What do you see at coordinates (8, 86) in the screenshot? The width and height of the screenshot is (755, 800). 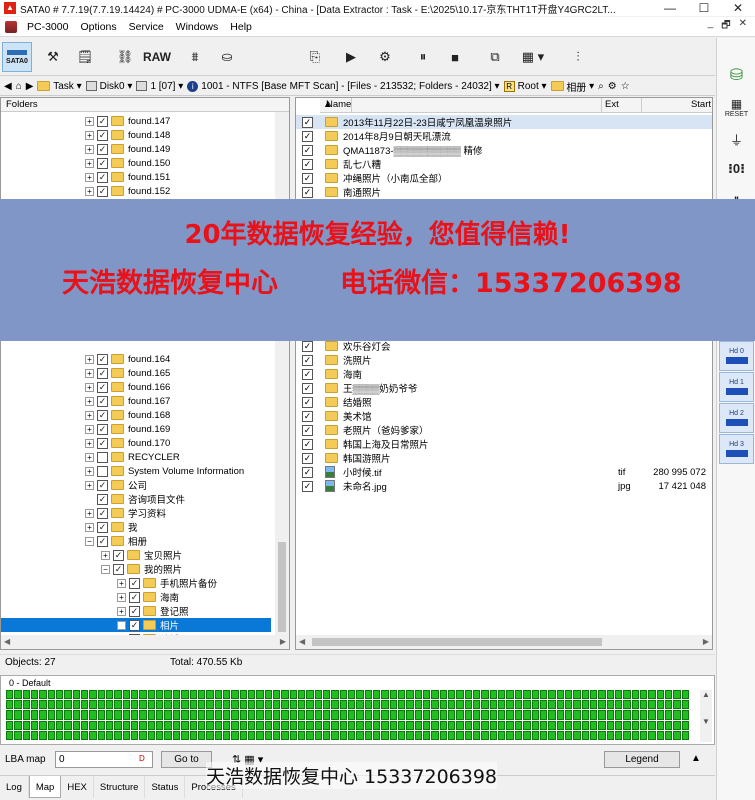 I see `nav-back-icon: ◀` at bounding box center [8, 86].